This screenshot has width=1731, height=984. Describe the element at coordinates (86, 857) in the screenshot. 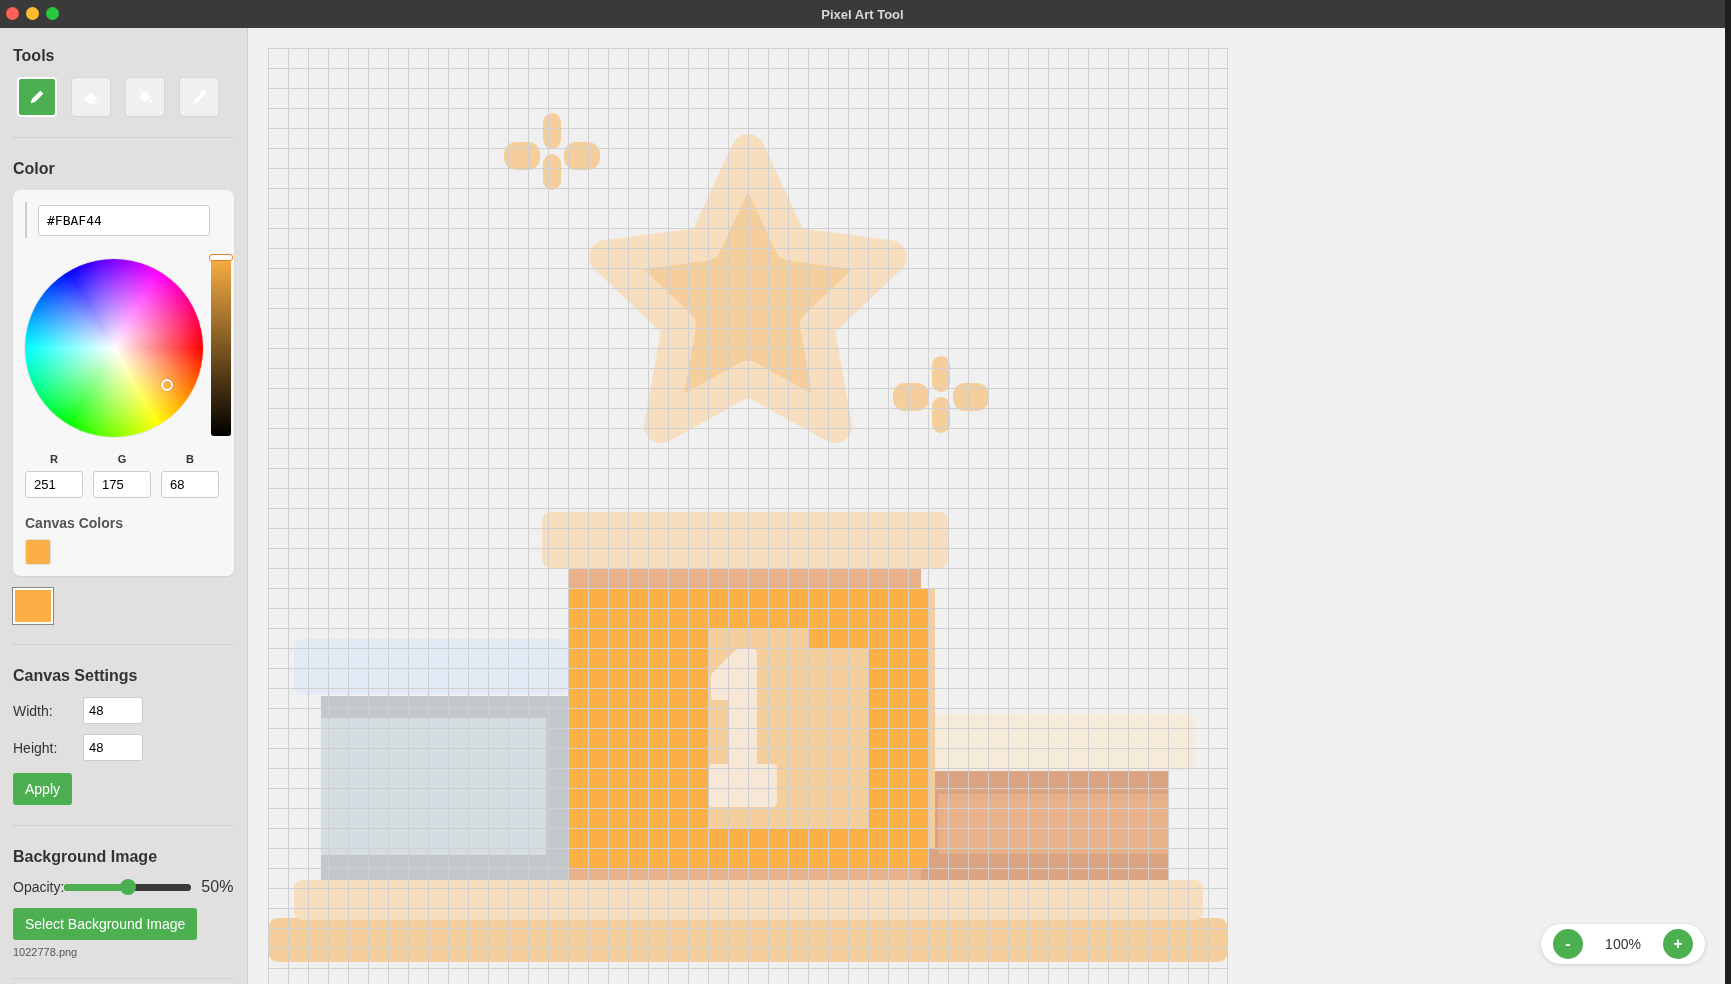

I see `section-heading: Background Image` at that location.